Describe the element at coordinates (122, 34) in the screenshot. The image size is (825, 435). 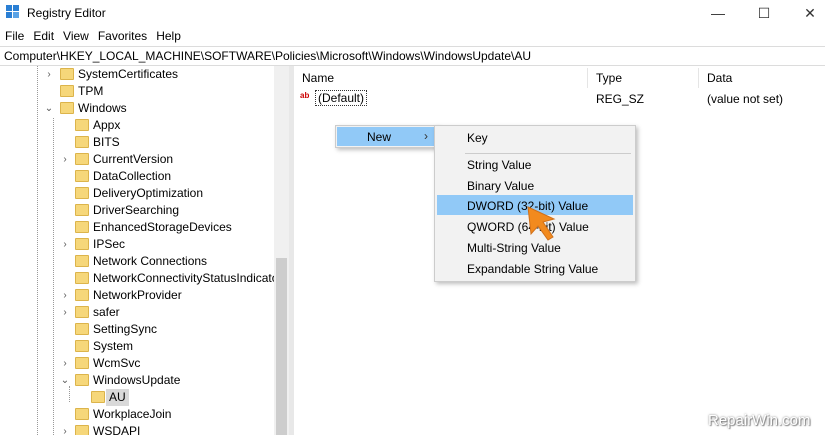
I see `menu-favorites: Favorites` at that location.